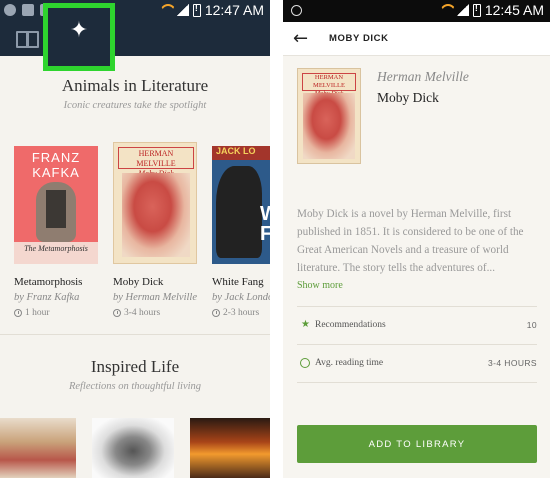 This screenshot has height=478, width=550. What do you see at coordinates (241, 313) in the screenshot?
I see `reading-time-value: 2-3 hours` at bounding box center [241, 313].